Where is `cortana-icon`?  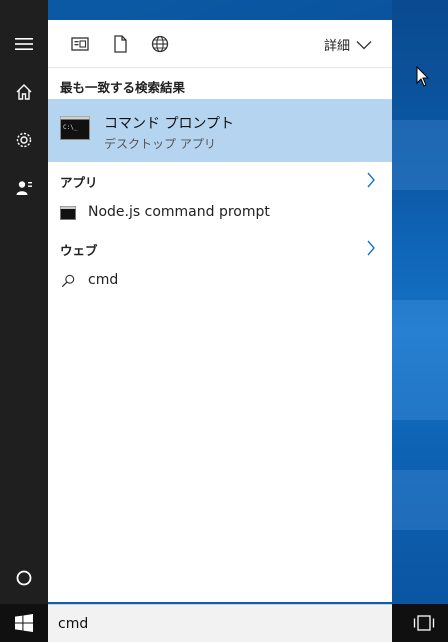 cortana-icon is located at coordinates (24, 578).